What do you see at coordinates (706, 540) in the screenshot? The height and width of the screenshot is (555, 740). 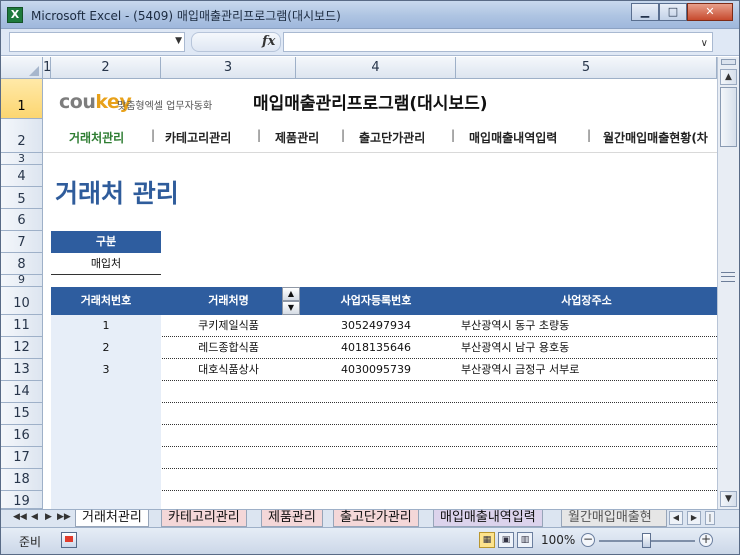 I see `zoom-in-icon: +` at bounding box center [706, 540].